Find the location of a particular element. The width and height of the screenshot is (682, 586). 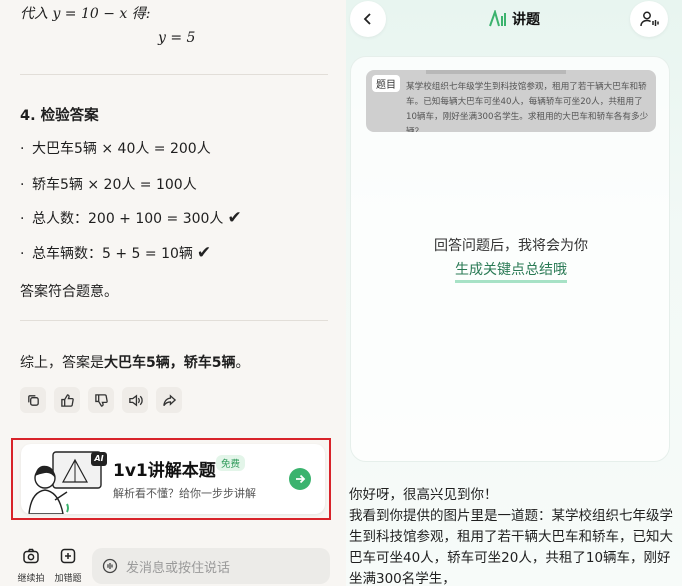

user-voice-icon is located at coordinates (649, 19).